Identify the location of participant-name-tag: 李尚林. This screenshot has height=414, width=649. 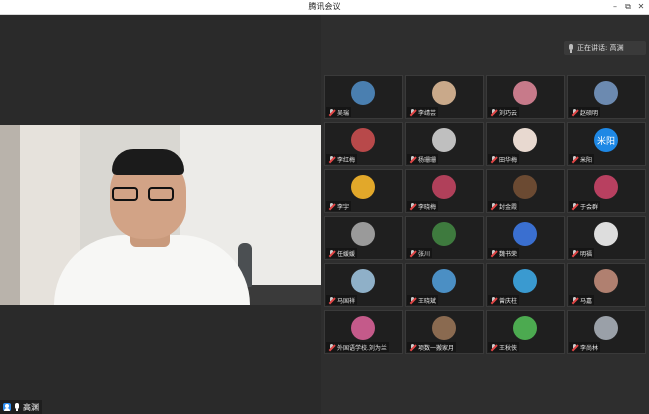
(585, 347).